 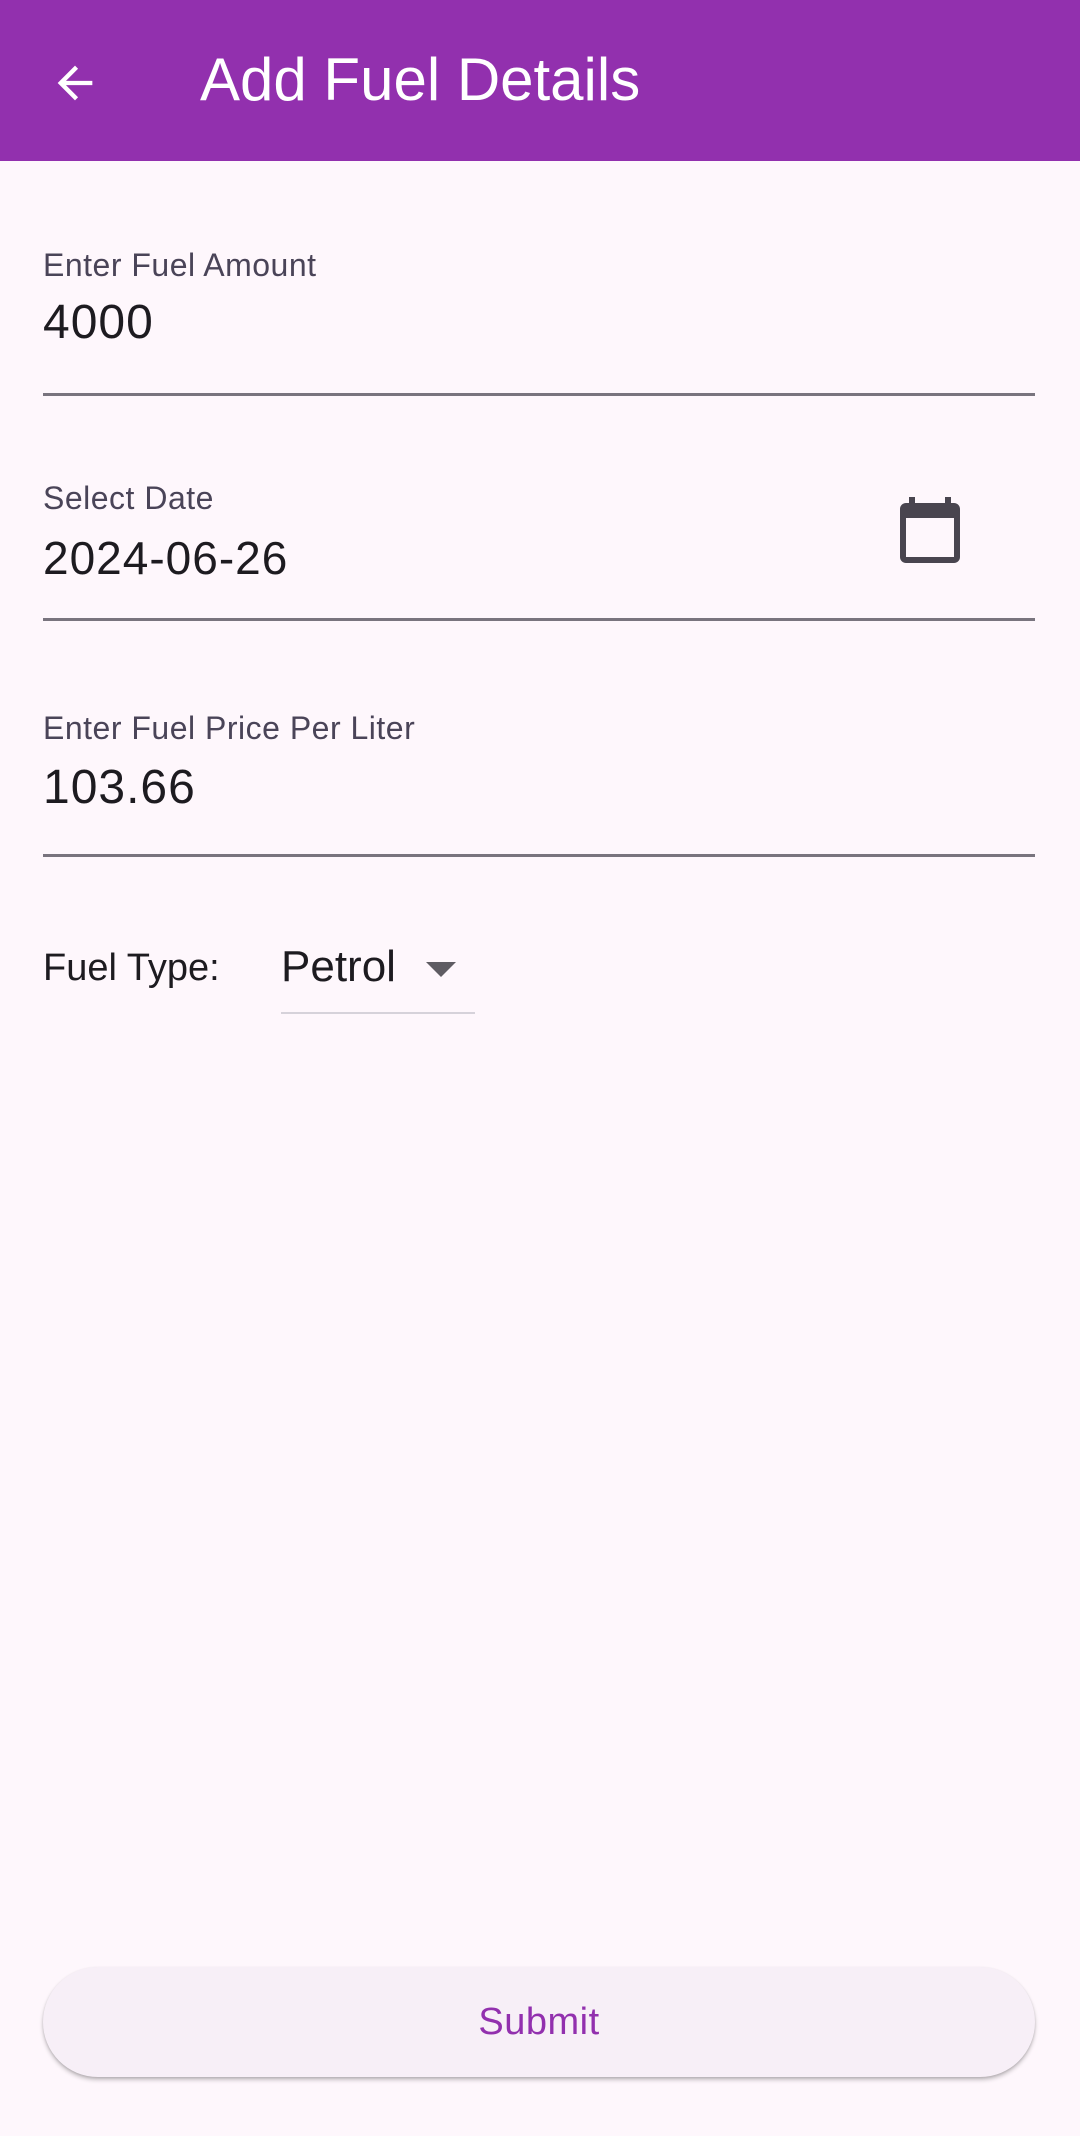 What do you see at coordinates (128, 498) in the screenshot?
I see `date-label: Select Date` at bounding box center [128, 498].